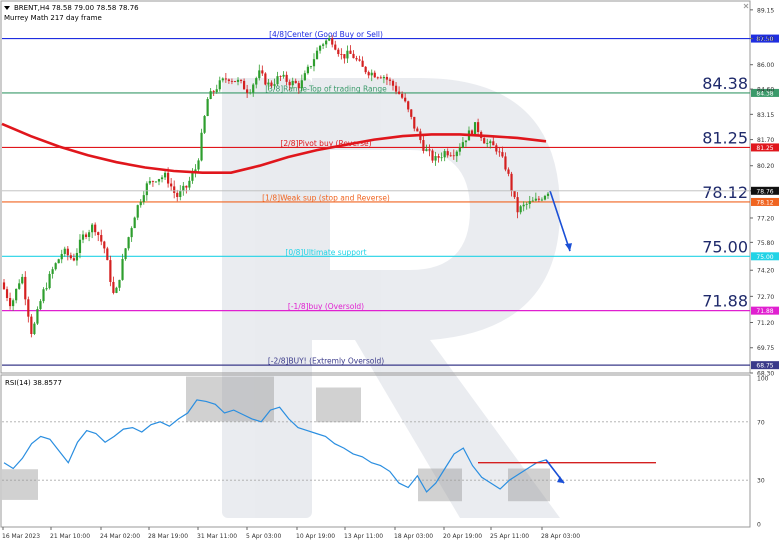 This screenshot has width=782, height=544. I want to click on time-tick-label: 18 Apr 03:00, so click(413, 536).